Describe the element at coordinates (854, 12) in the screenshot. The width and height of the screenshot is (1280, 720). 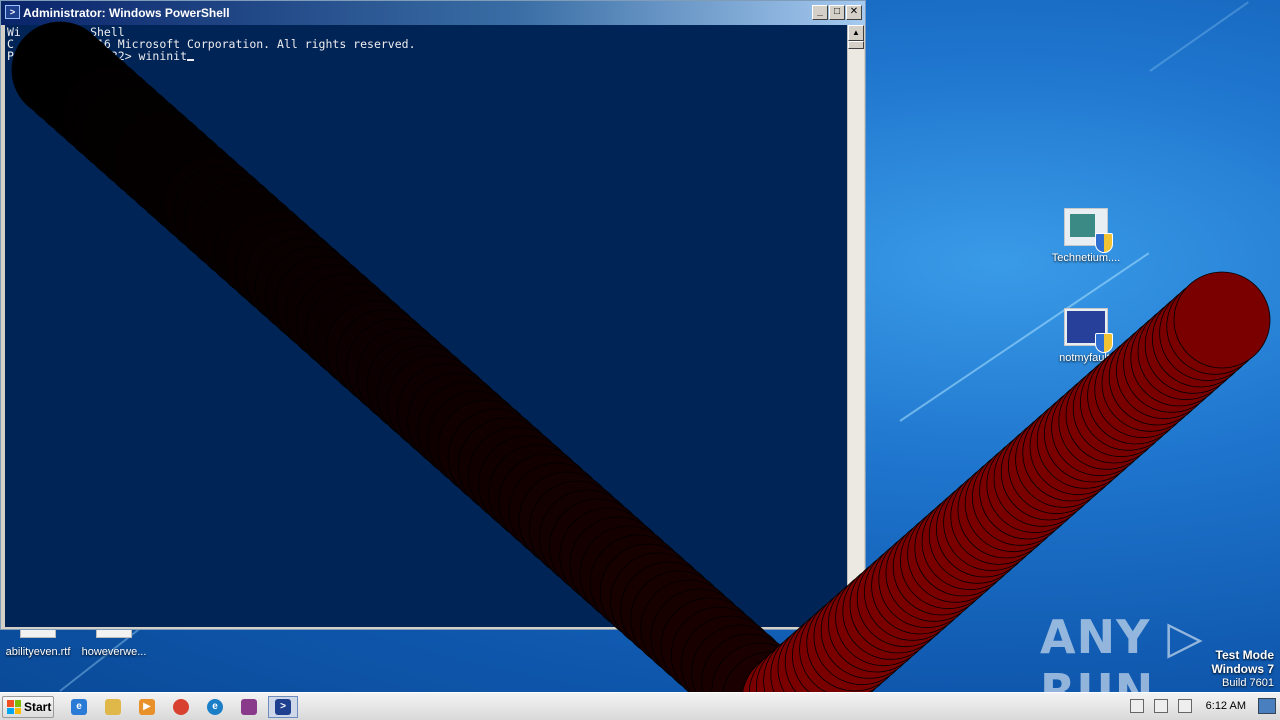
I see `close-button: ✕` at that location.